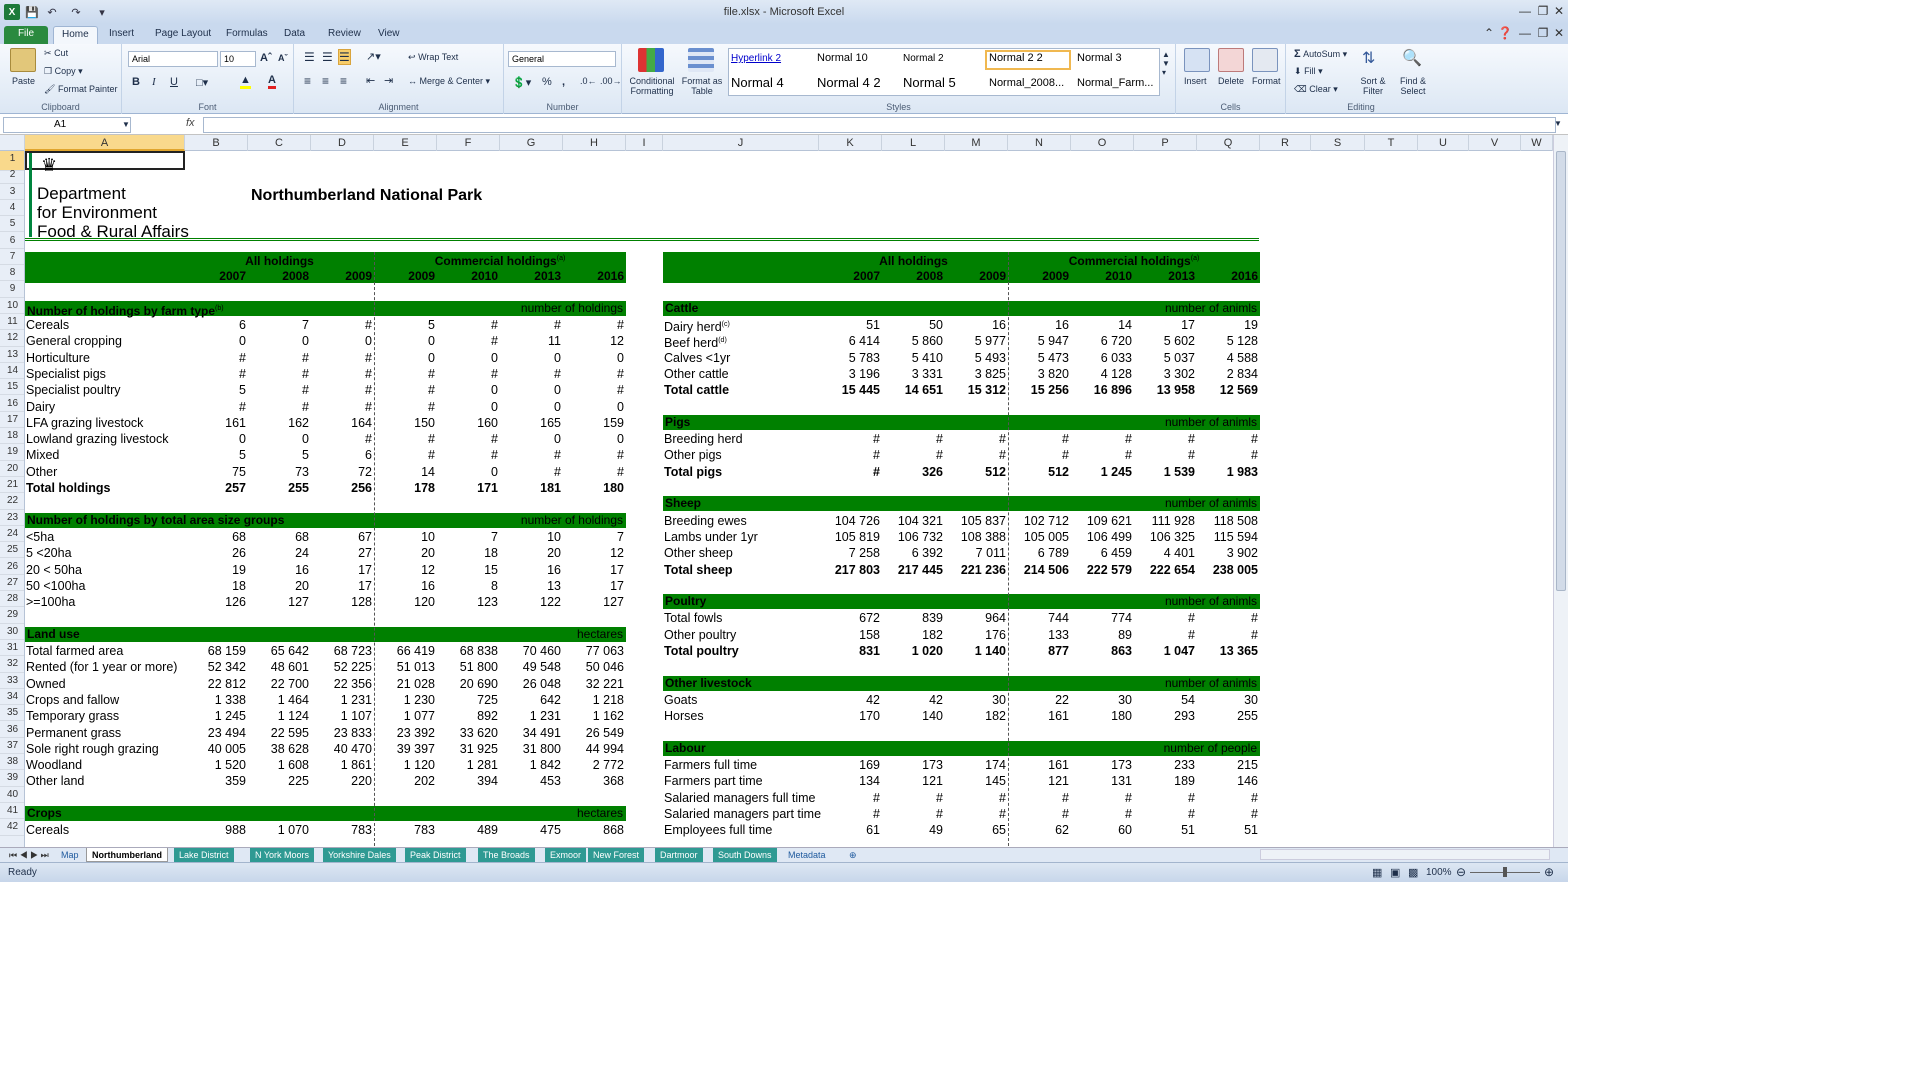  What do you see at coordinates (12, 534) in the screenshot?
I see `row-header-24: 24` at bounding box center [12, 534].